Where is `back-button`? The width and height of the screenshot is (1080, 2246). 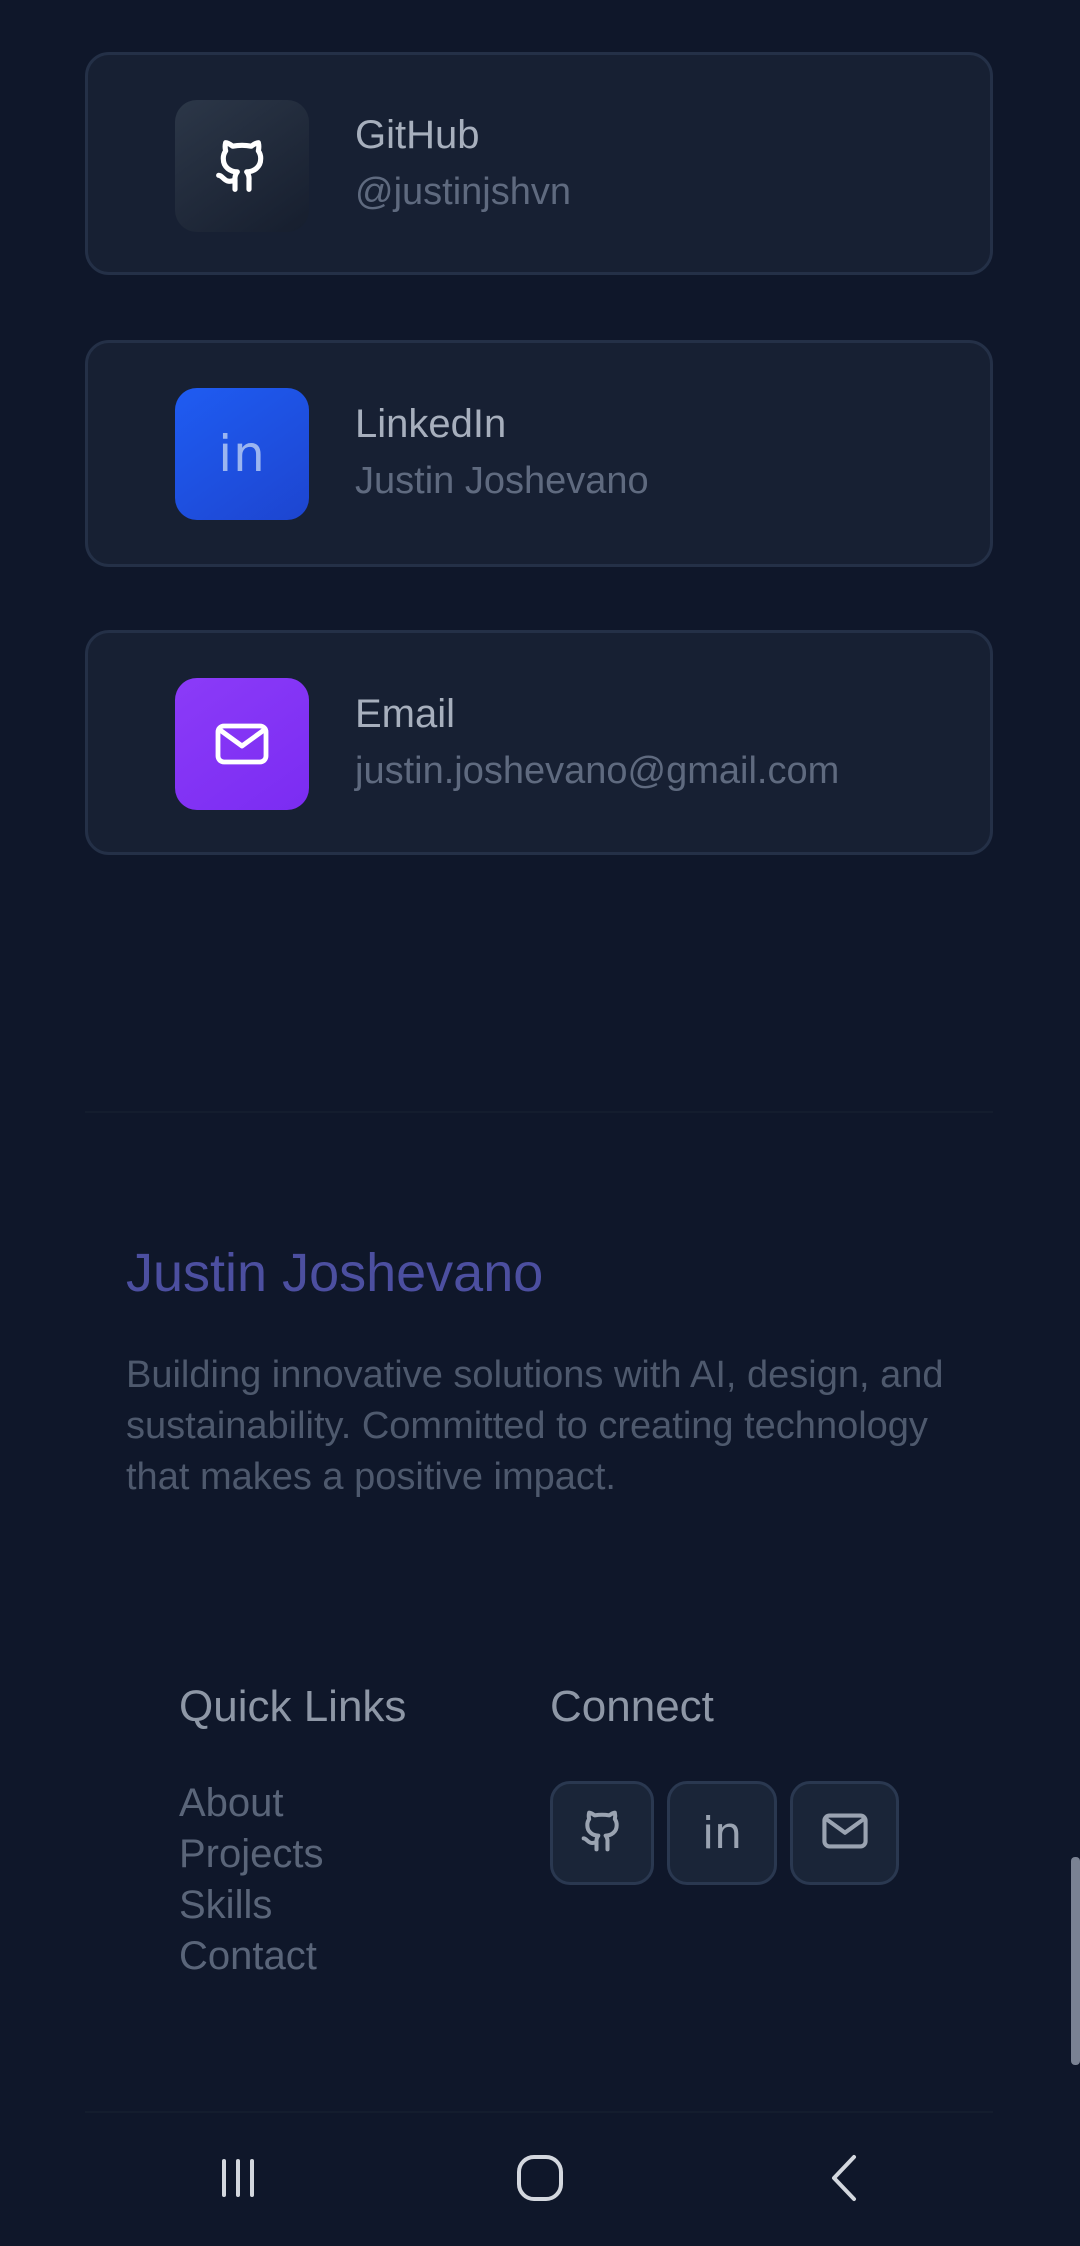 back-button is located at coordinates (844, 2178).